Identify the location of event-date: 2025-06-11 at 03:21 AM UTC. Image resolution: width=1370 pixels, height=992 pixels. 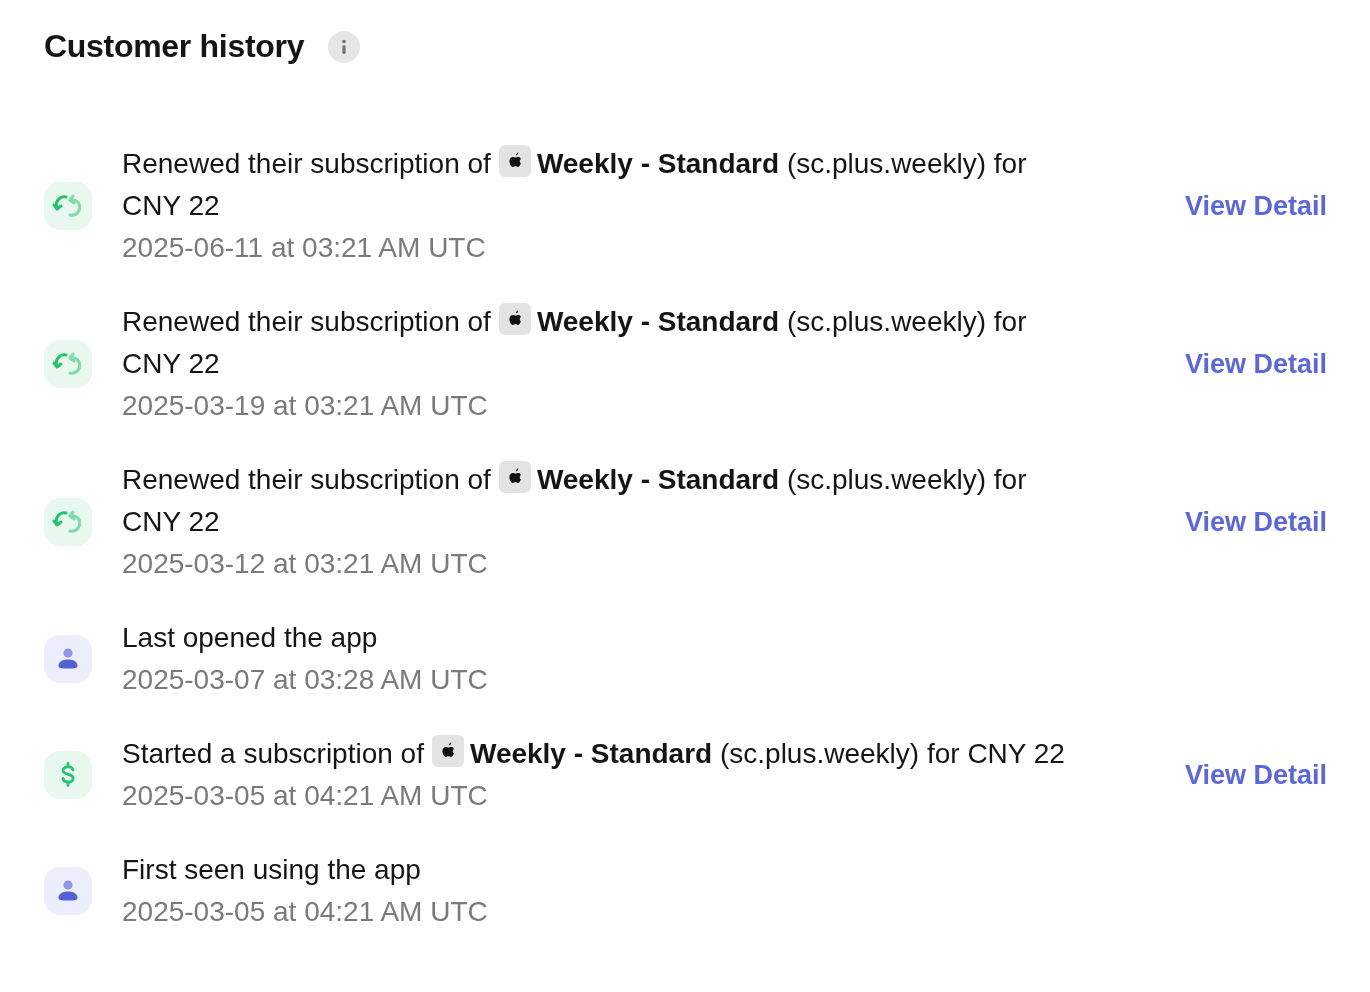
(304, 248).